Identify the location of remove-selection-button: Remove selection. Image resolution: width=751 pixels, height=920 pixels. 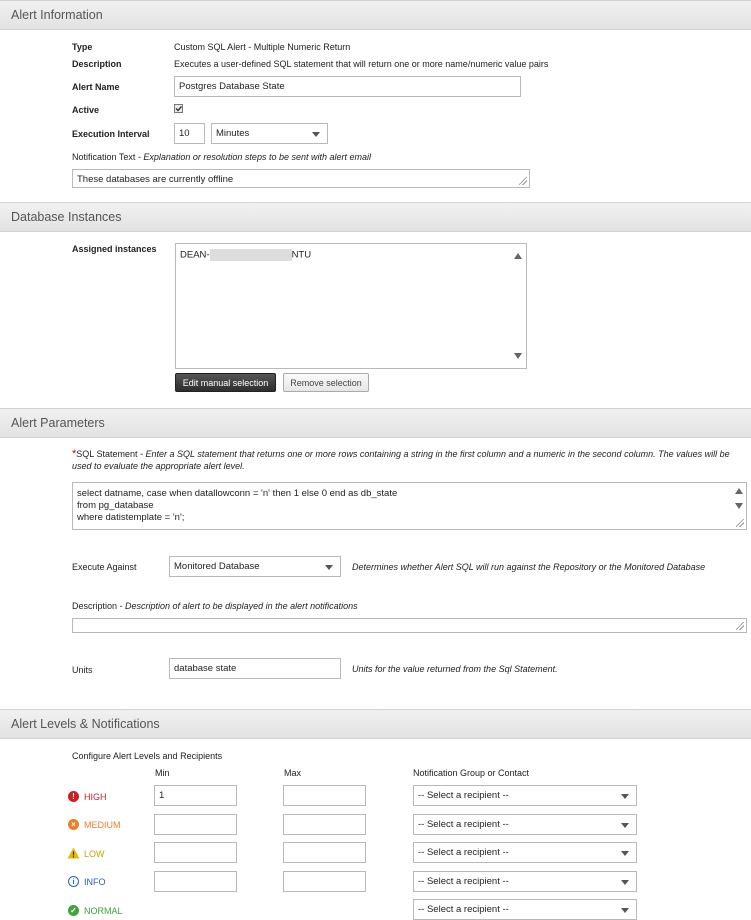
(326, 382).